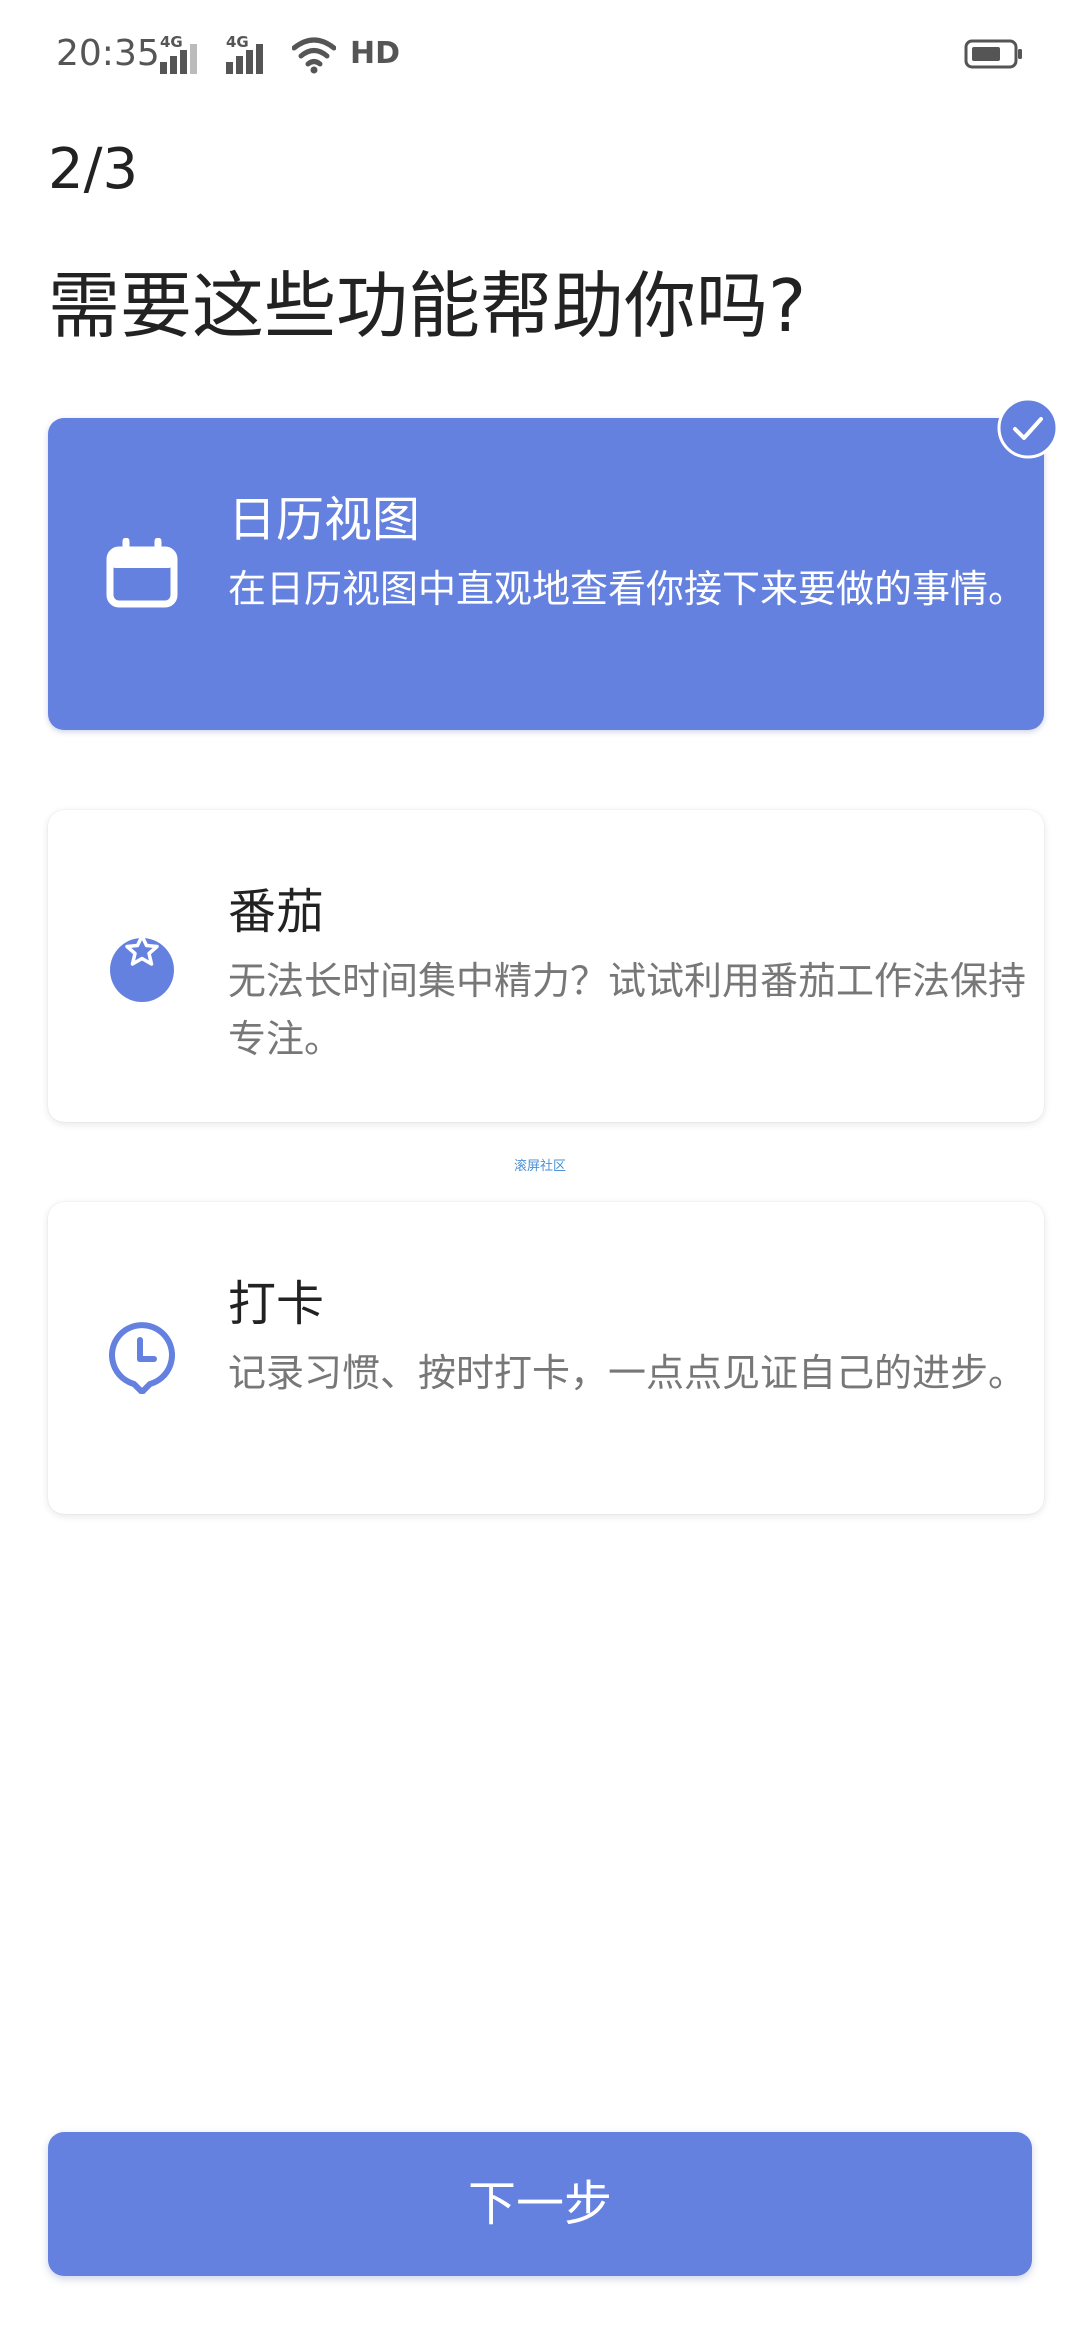 This screenshot has width=1080, height=2340. I want to click on step-indicator: 2/3, so click(93, 169).